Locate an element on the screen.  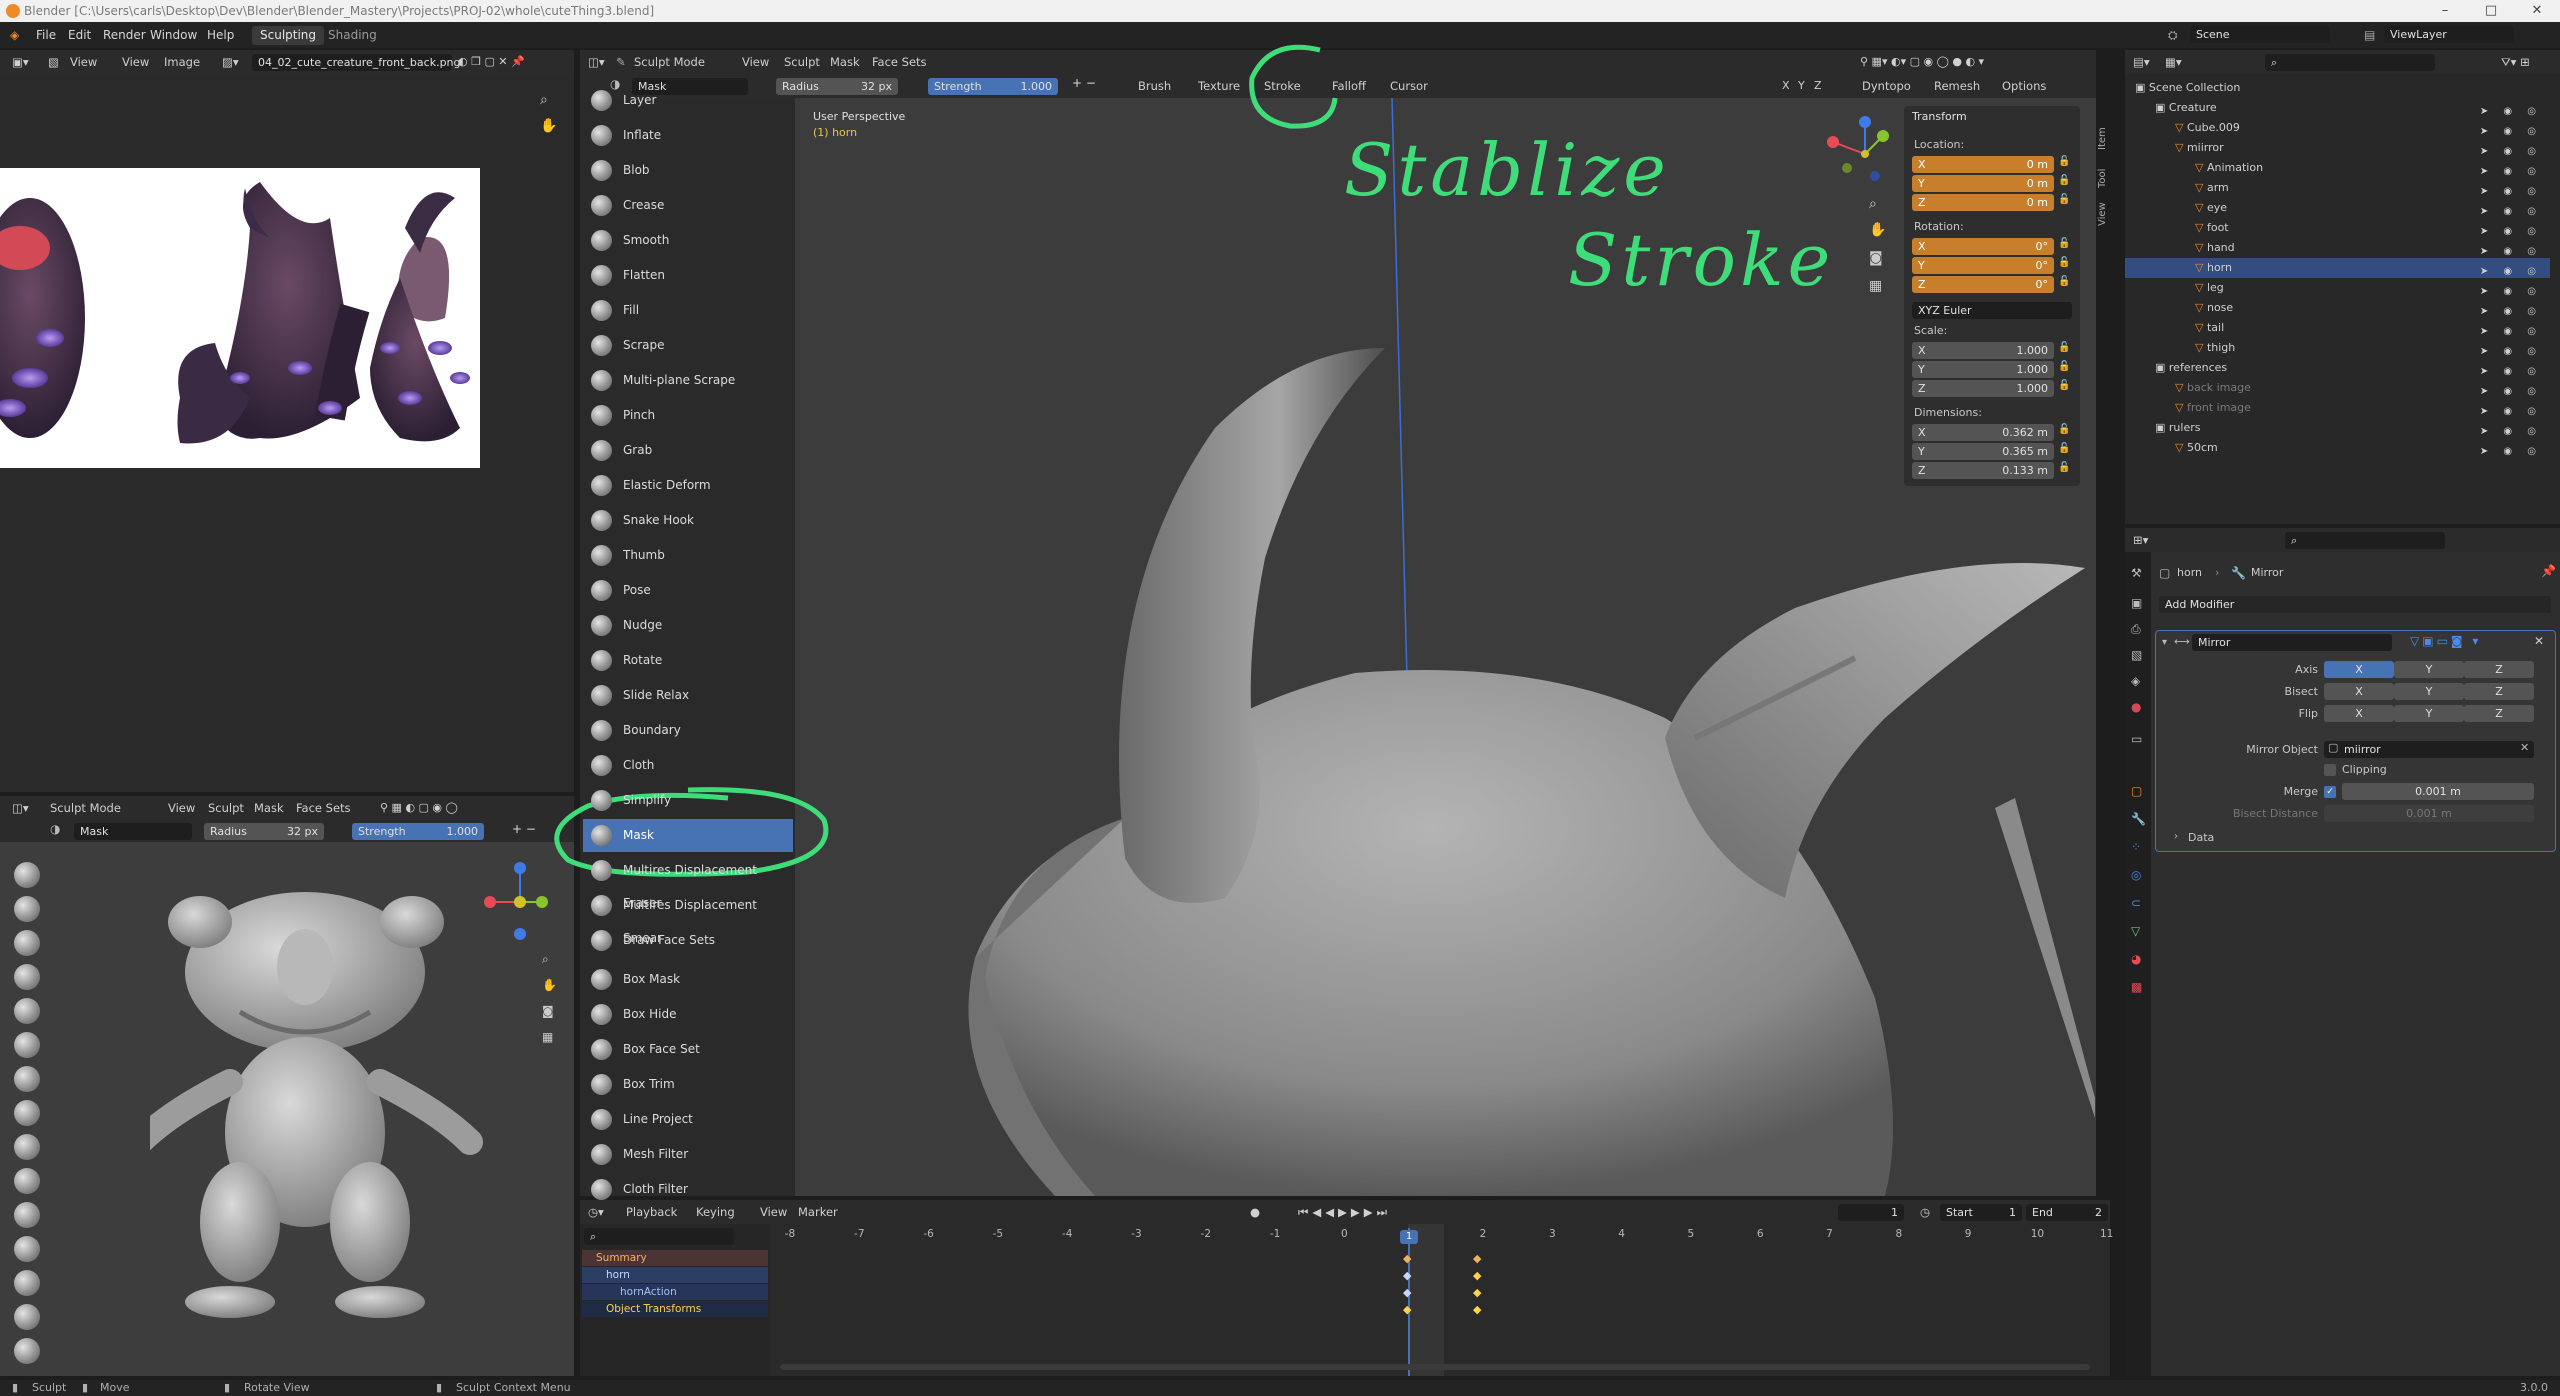
preview-range-icon: ◷ is located at coordinates (1925, 1212).